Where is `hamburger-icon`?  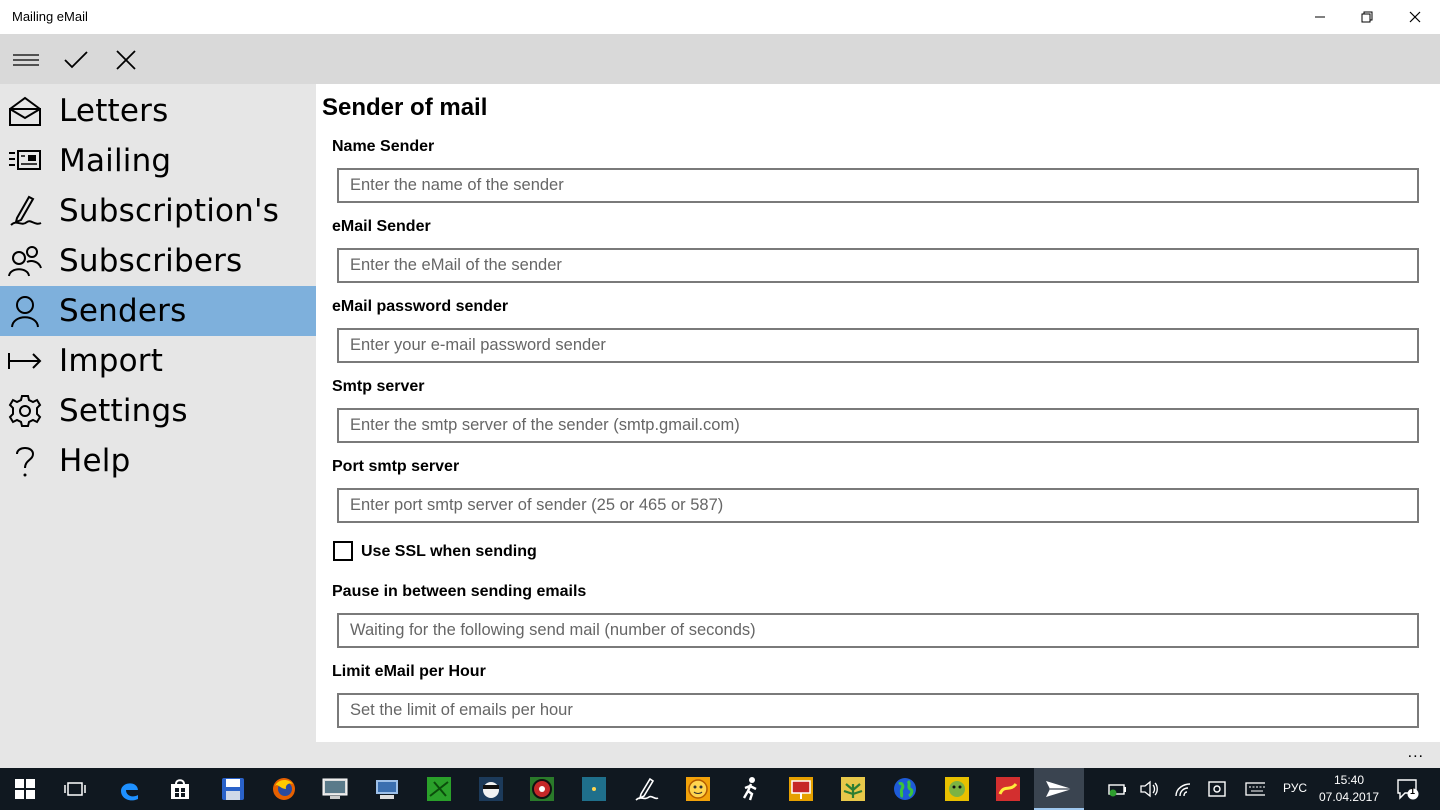
hamburger-icon is located at coordinates (26, 60).